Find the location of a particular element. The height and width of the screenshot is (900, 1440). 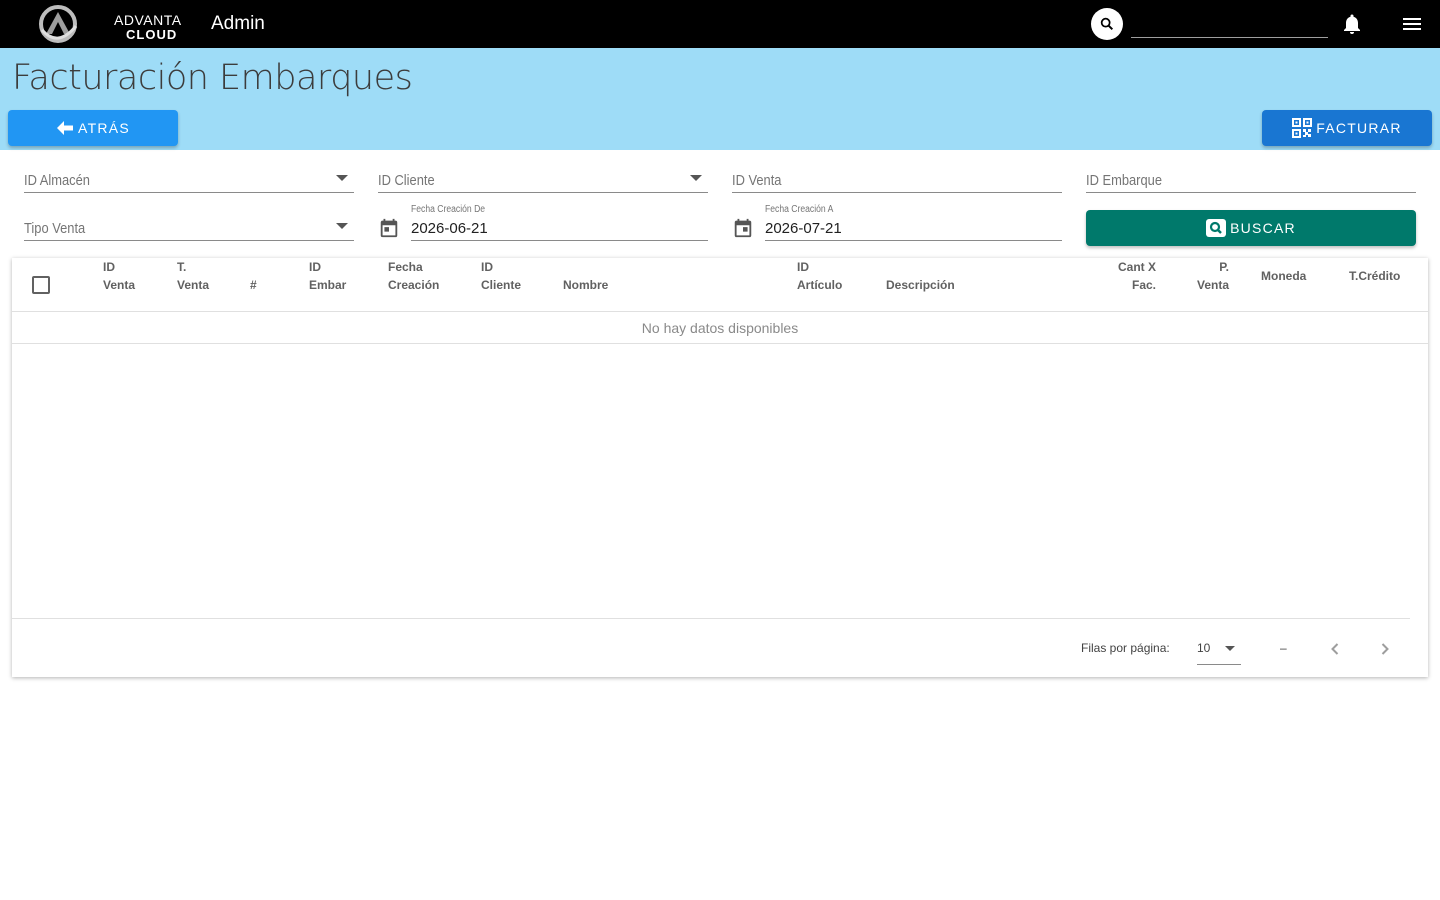

client-select-label: ID Cliente is located at coordinates (406, 180).